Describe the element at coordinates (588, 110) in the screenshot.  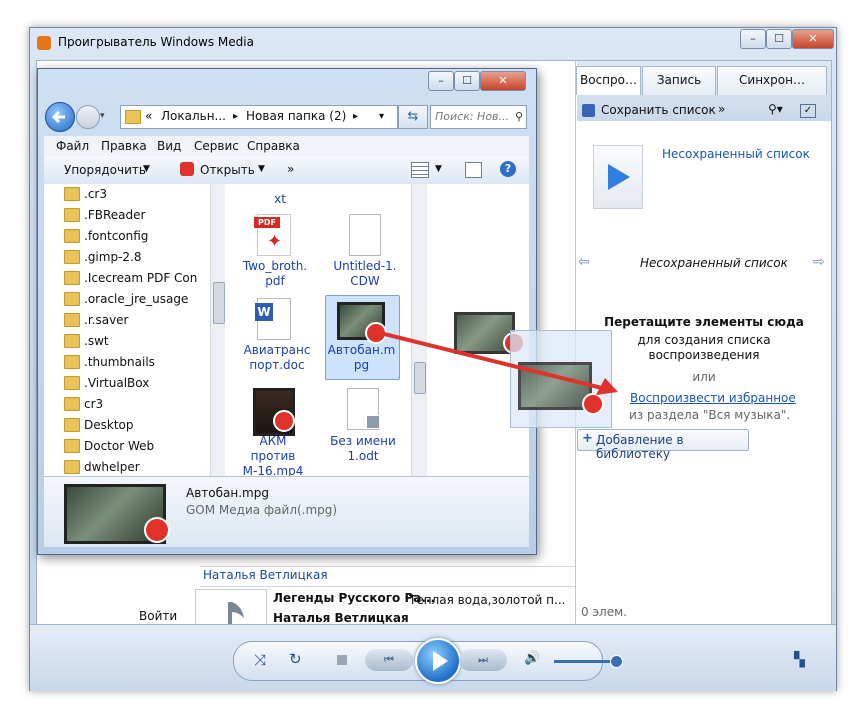
I see `save-icon` at that location.